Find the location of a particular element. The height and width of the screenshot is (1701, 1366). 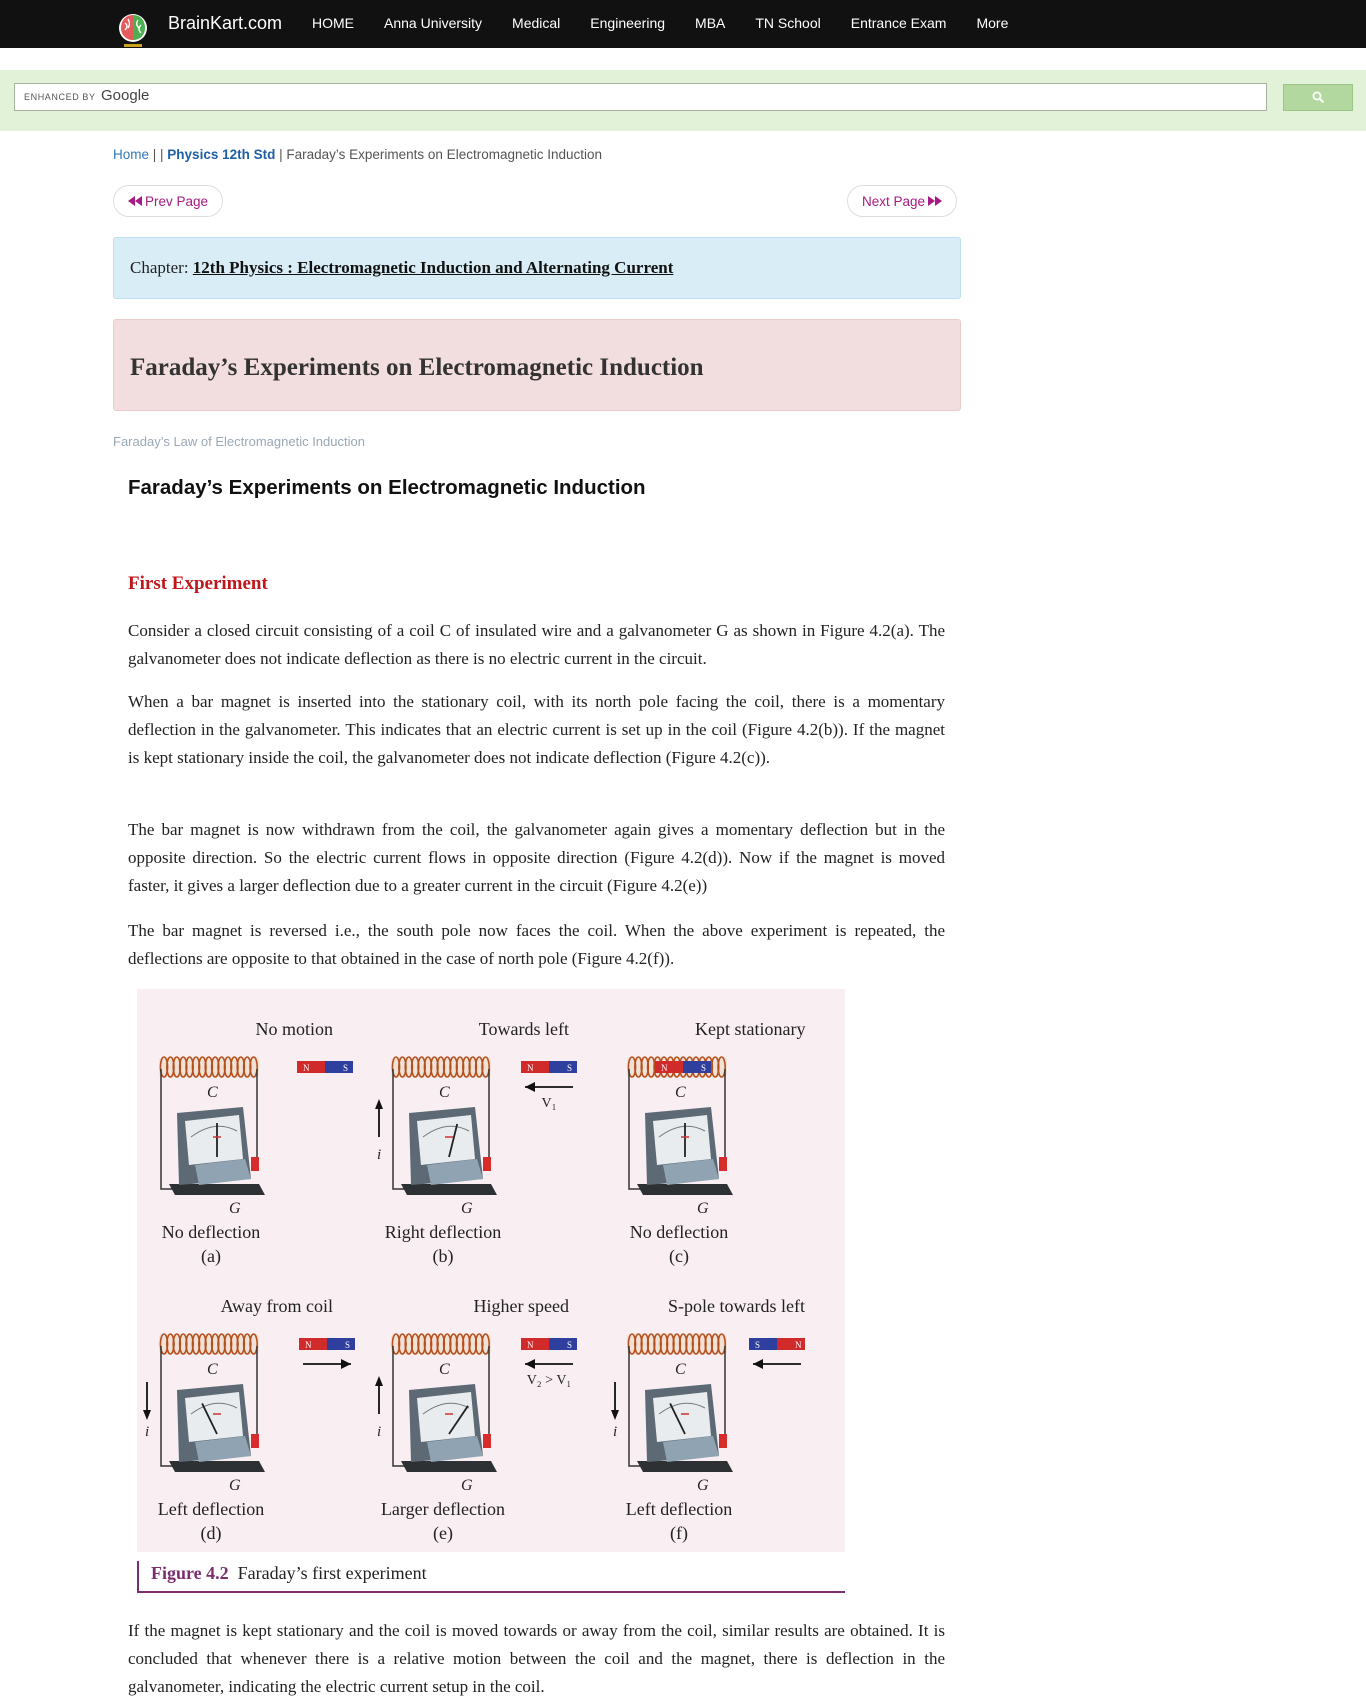

brain-logo-icon is located at coordinates (133, 31).